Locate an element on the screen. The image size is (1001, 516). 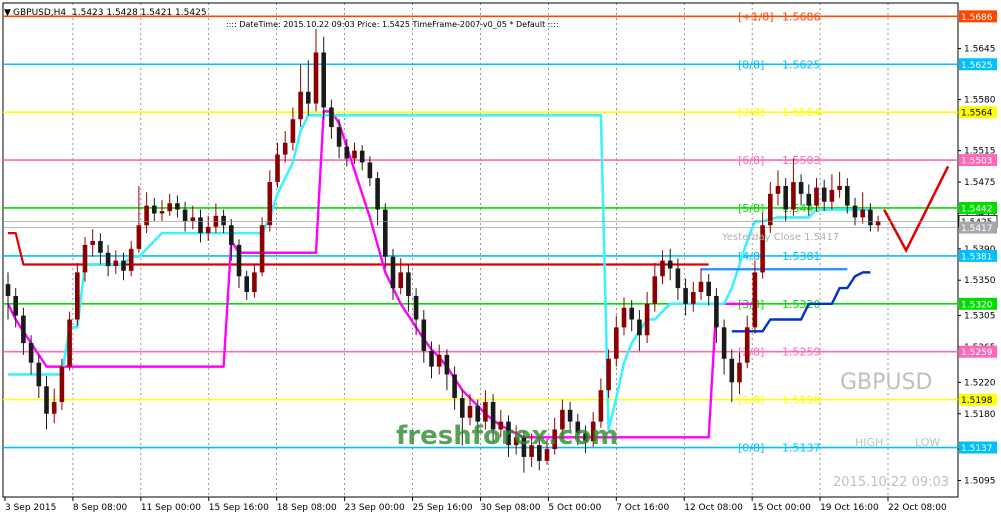
price-tick-label: 1.5220 is located at coordinates (980, 383).